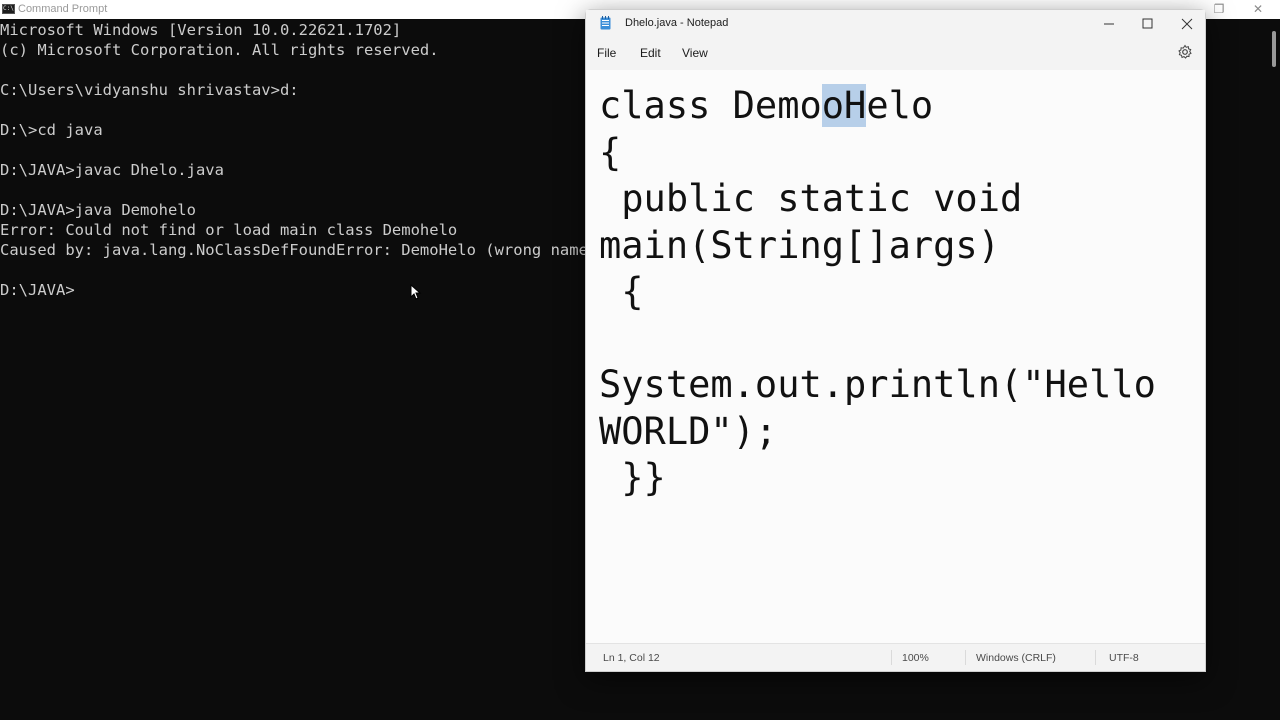 This screenshot has width=1280, height=720. Describe the element at coordinates (695, 53) in the screenshot. I see `menu-view: View` at that location.